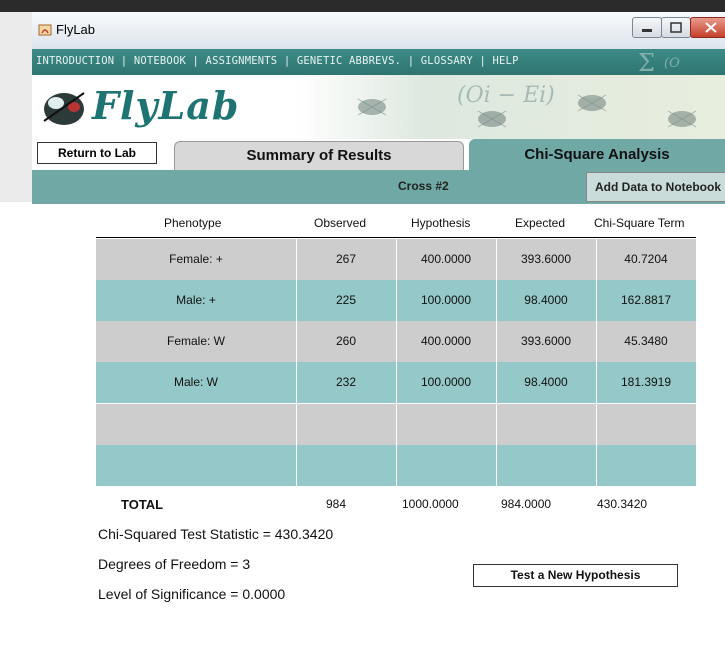 This screenshot has width=725, height=660. I want to click on total-expected: 984.0000, so click(526, 504).